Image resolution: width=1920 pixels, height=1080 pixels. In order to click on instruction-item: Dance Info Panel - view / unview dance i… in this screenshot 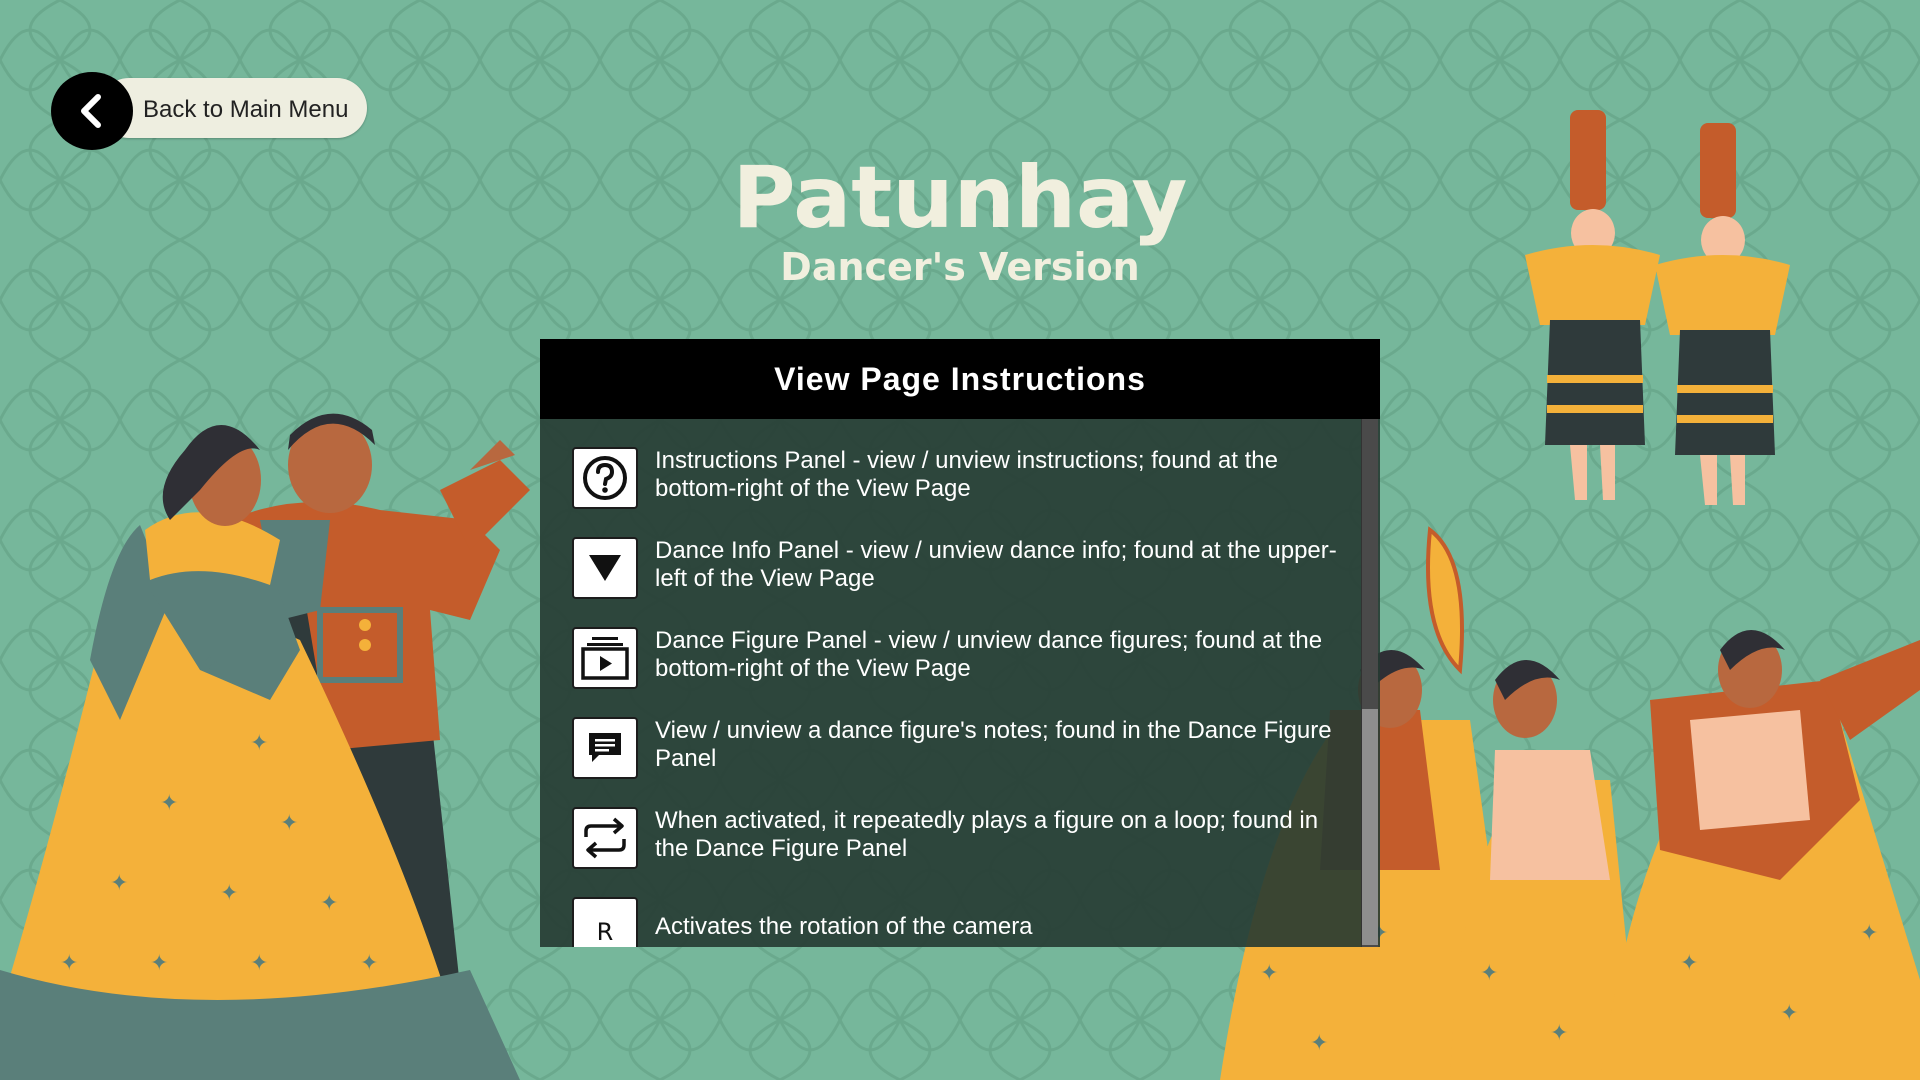, I will do `click(957, 569)`.